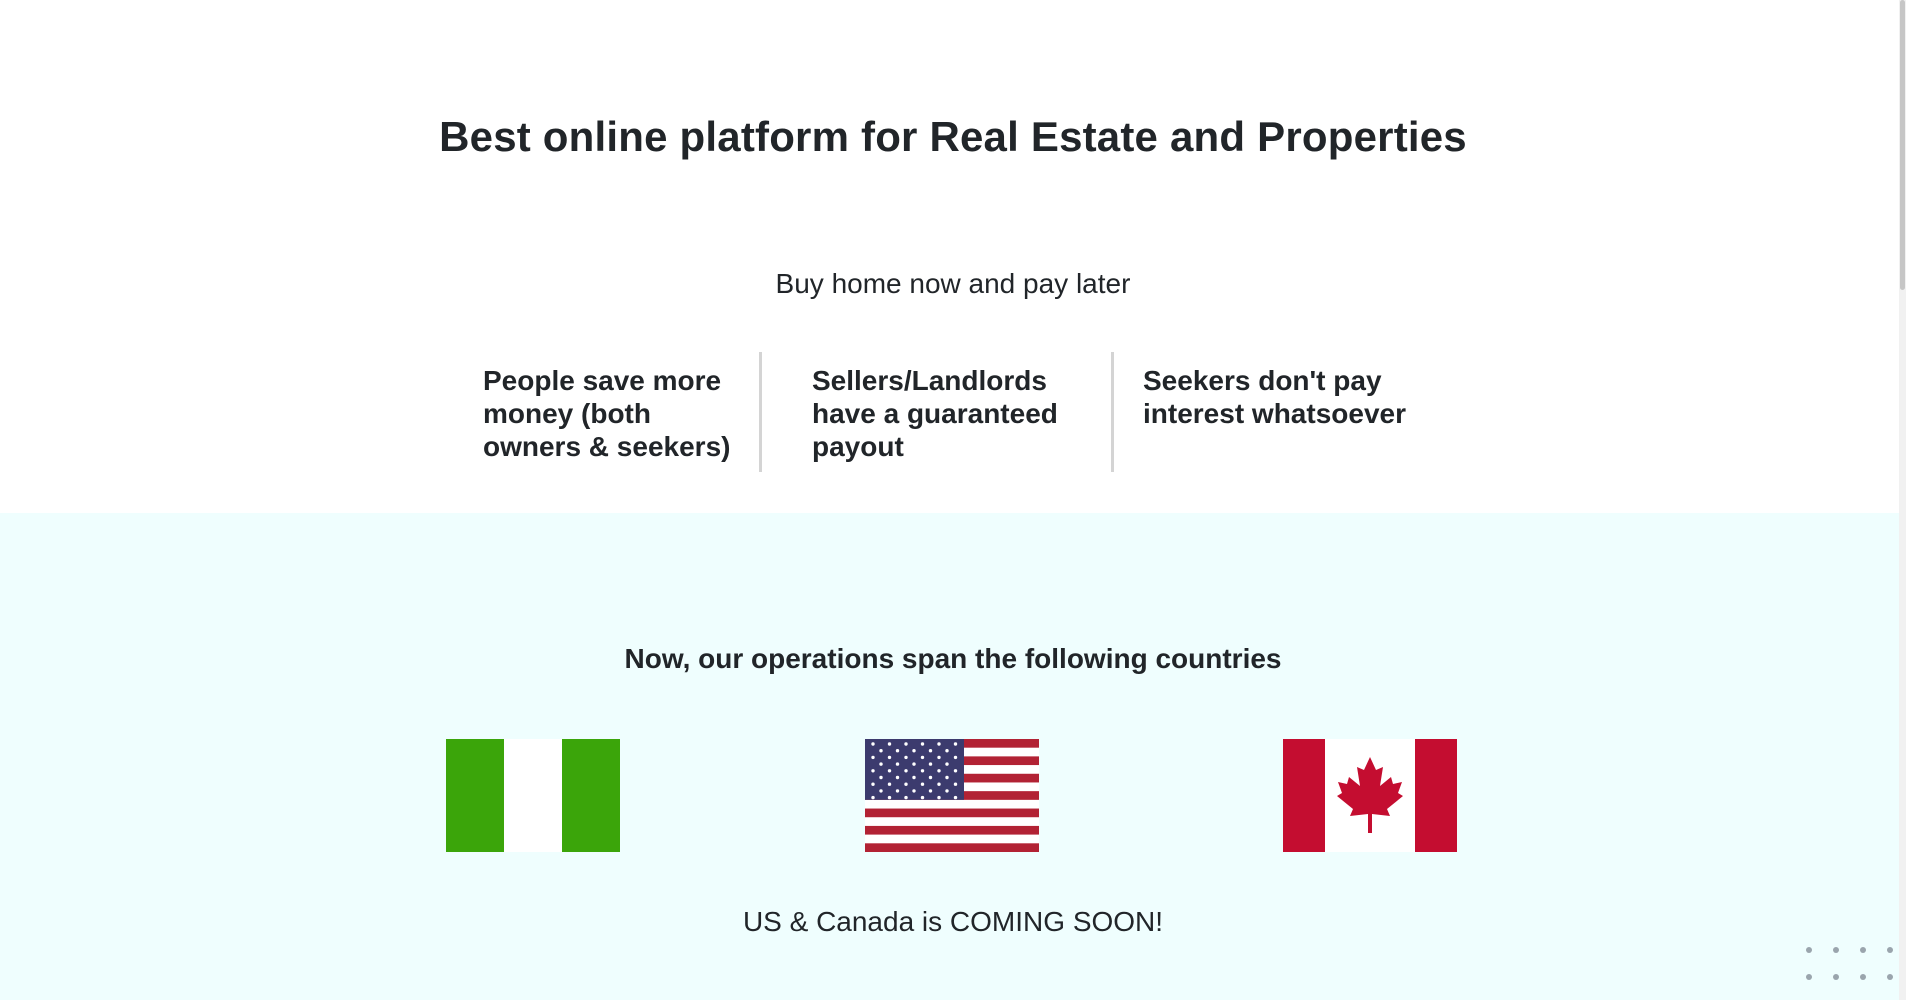  I want to click on usa-flag-icon, so click(952, 795).